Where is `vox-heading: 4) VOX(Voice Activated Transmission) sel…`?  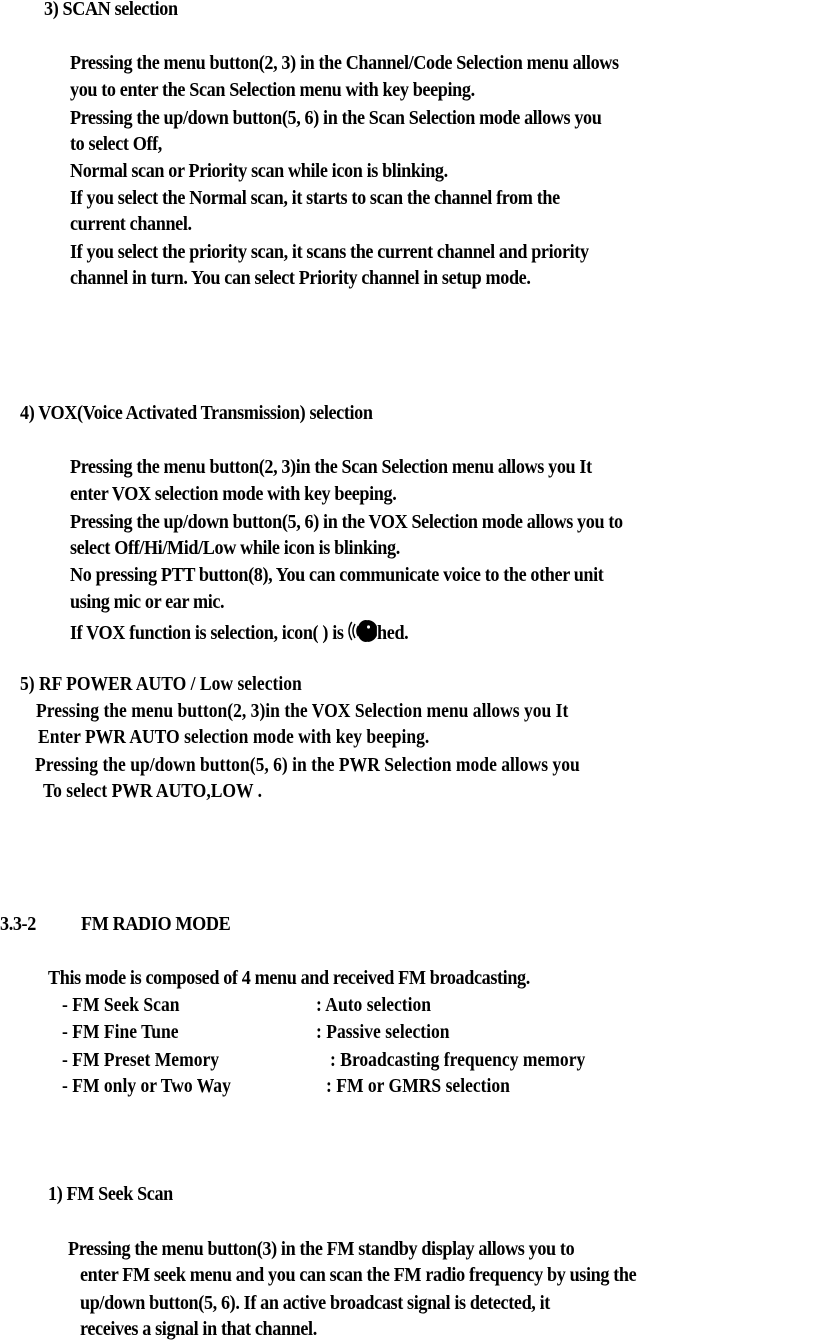 vox-heading: 4) VOX(Voice Activated Transmission) sel… is located at coordinates (196, 413).